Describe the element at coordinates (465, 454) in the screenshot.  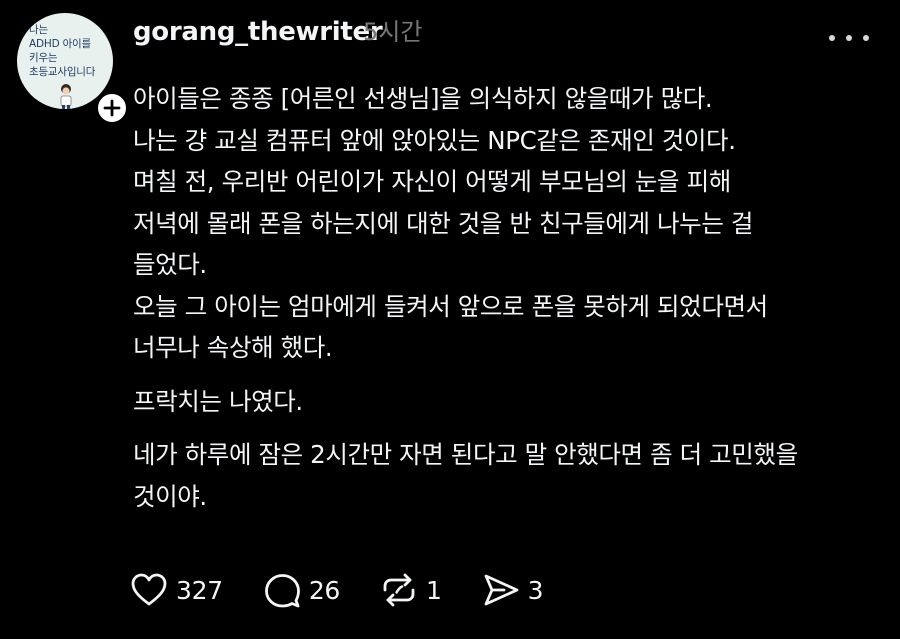
I see `post-line: 네가 하루에 잠은 2시간만 자면 된다고 말 안했다면 좀 더 고민했을` at that location.